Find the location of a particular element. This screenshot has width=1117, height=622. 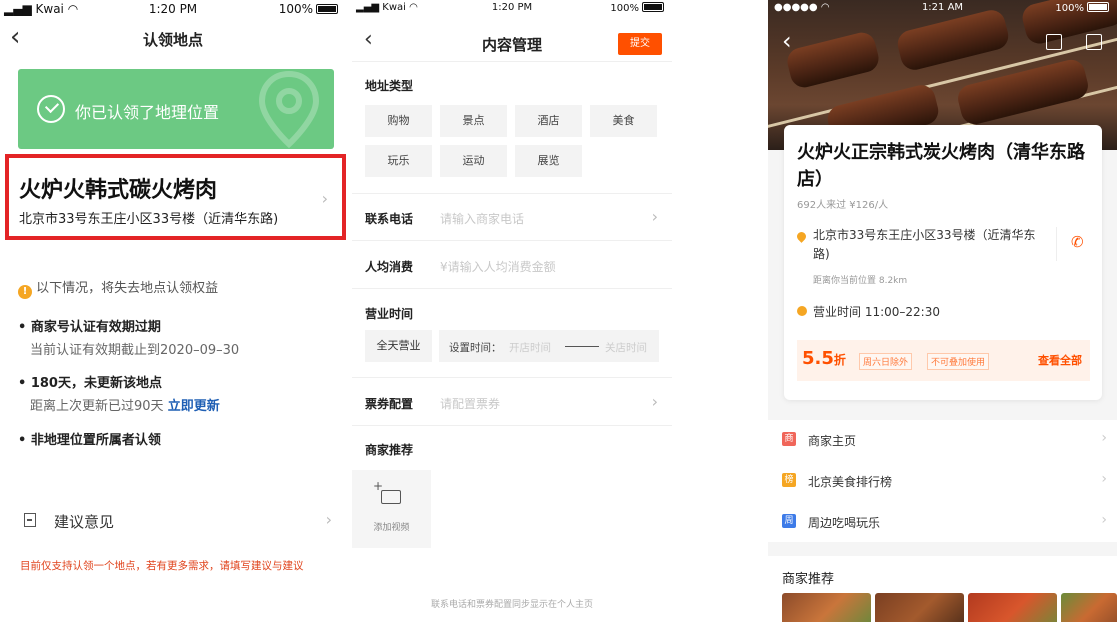

time-range-picker: 设置时间： 开店时间 关店时间 is located at coordinates (549, 346).